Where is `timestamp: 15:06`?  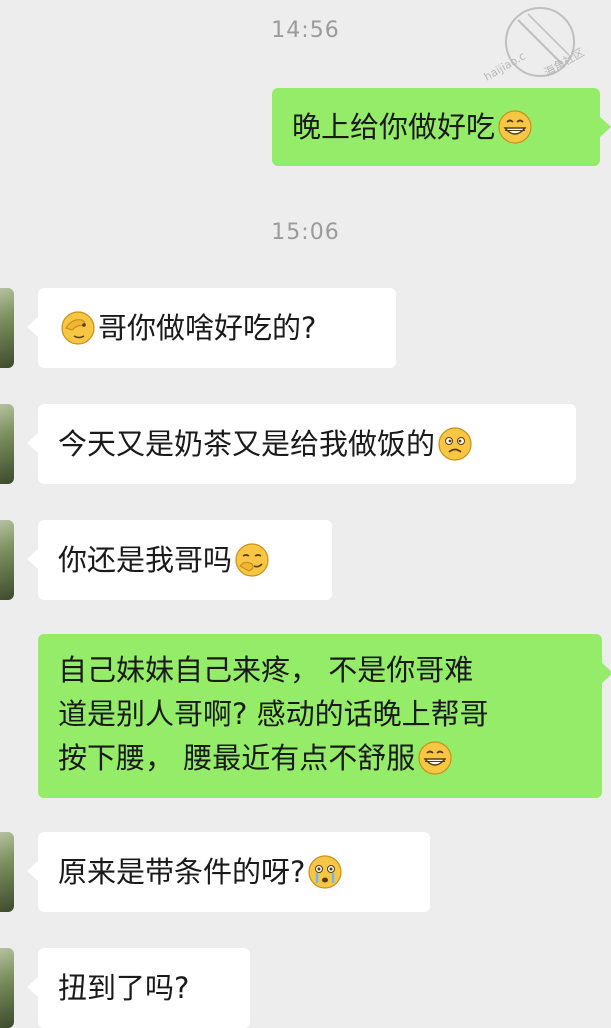 timestamp: 15:06 is located at coordinates (305, 232).